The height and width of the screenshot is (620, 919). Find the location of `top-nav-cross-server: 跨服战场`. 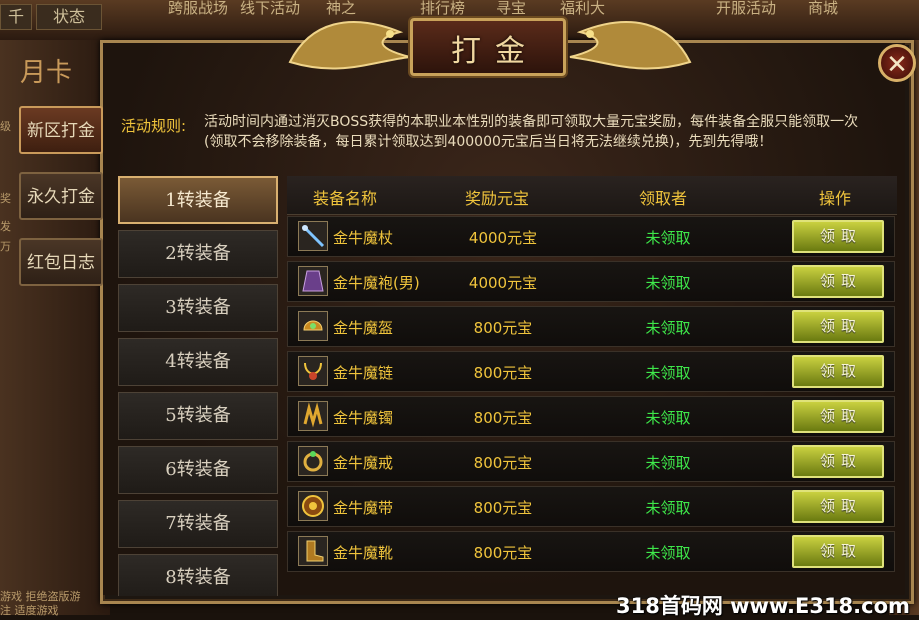

top-nav-cross-server: 跨服战场 is located at coordinates (198, 10).